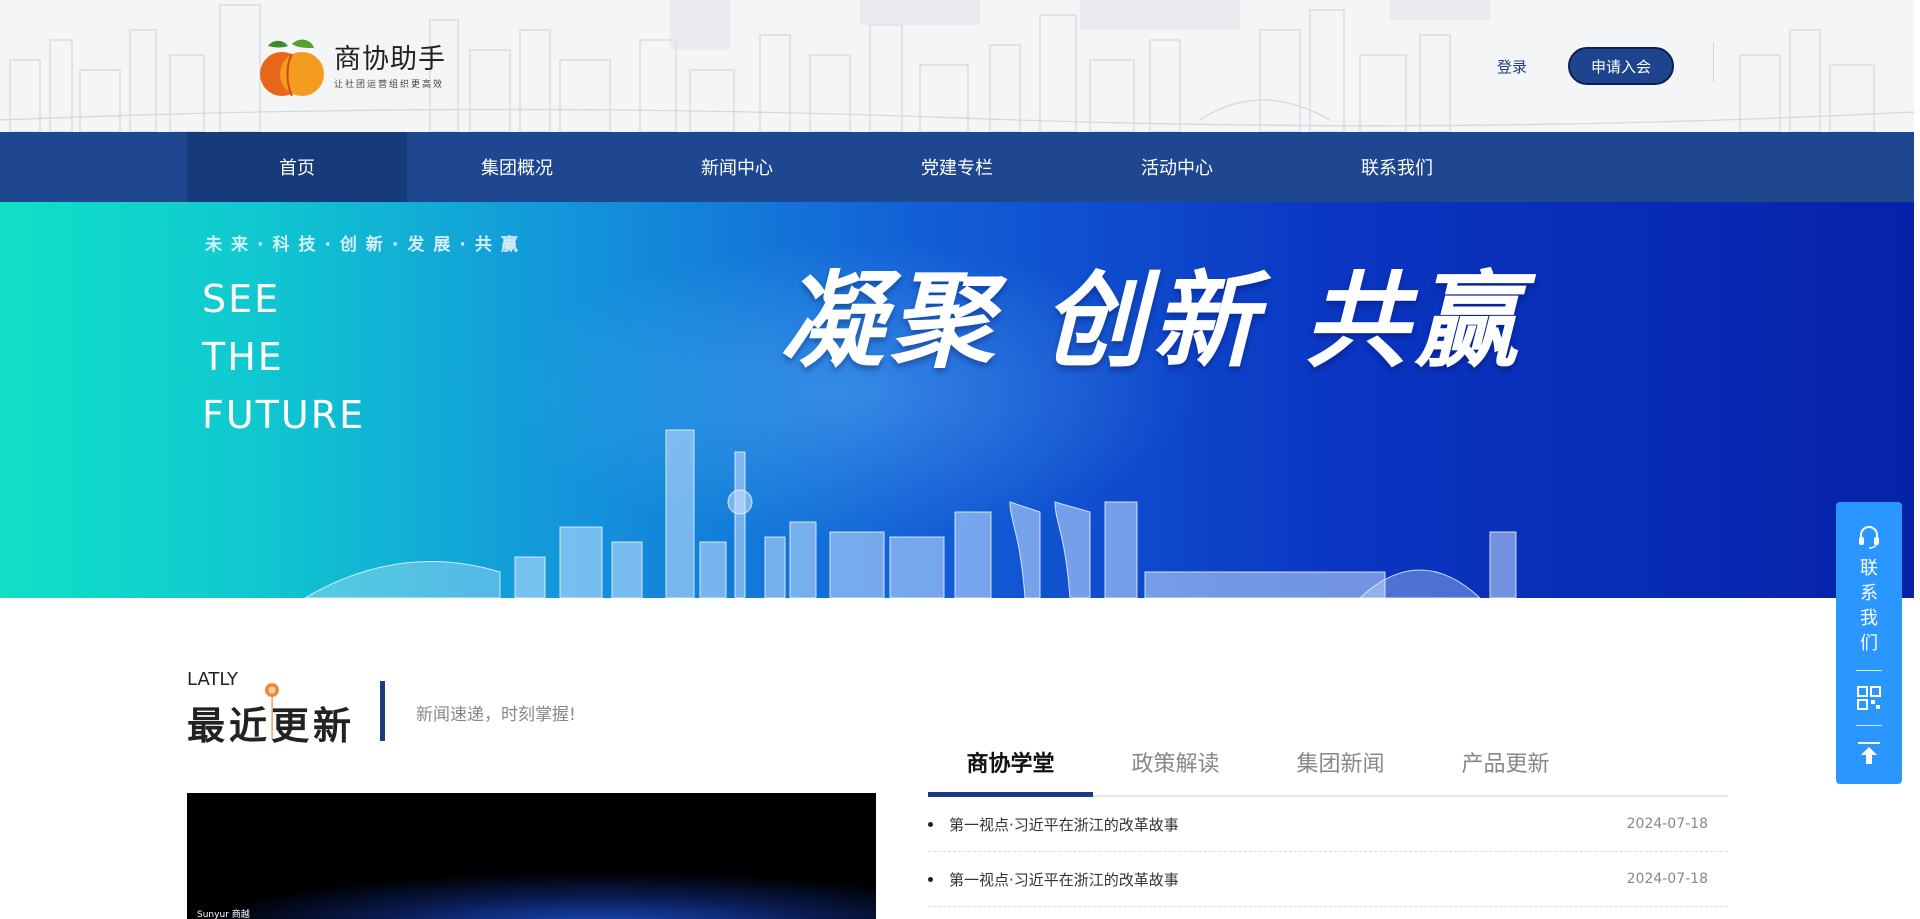  I want to click on section-subtitle: 新闻速递，时刻掌握!, so click(496, 715).